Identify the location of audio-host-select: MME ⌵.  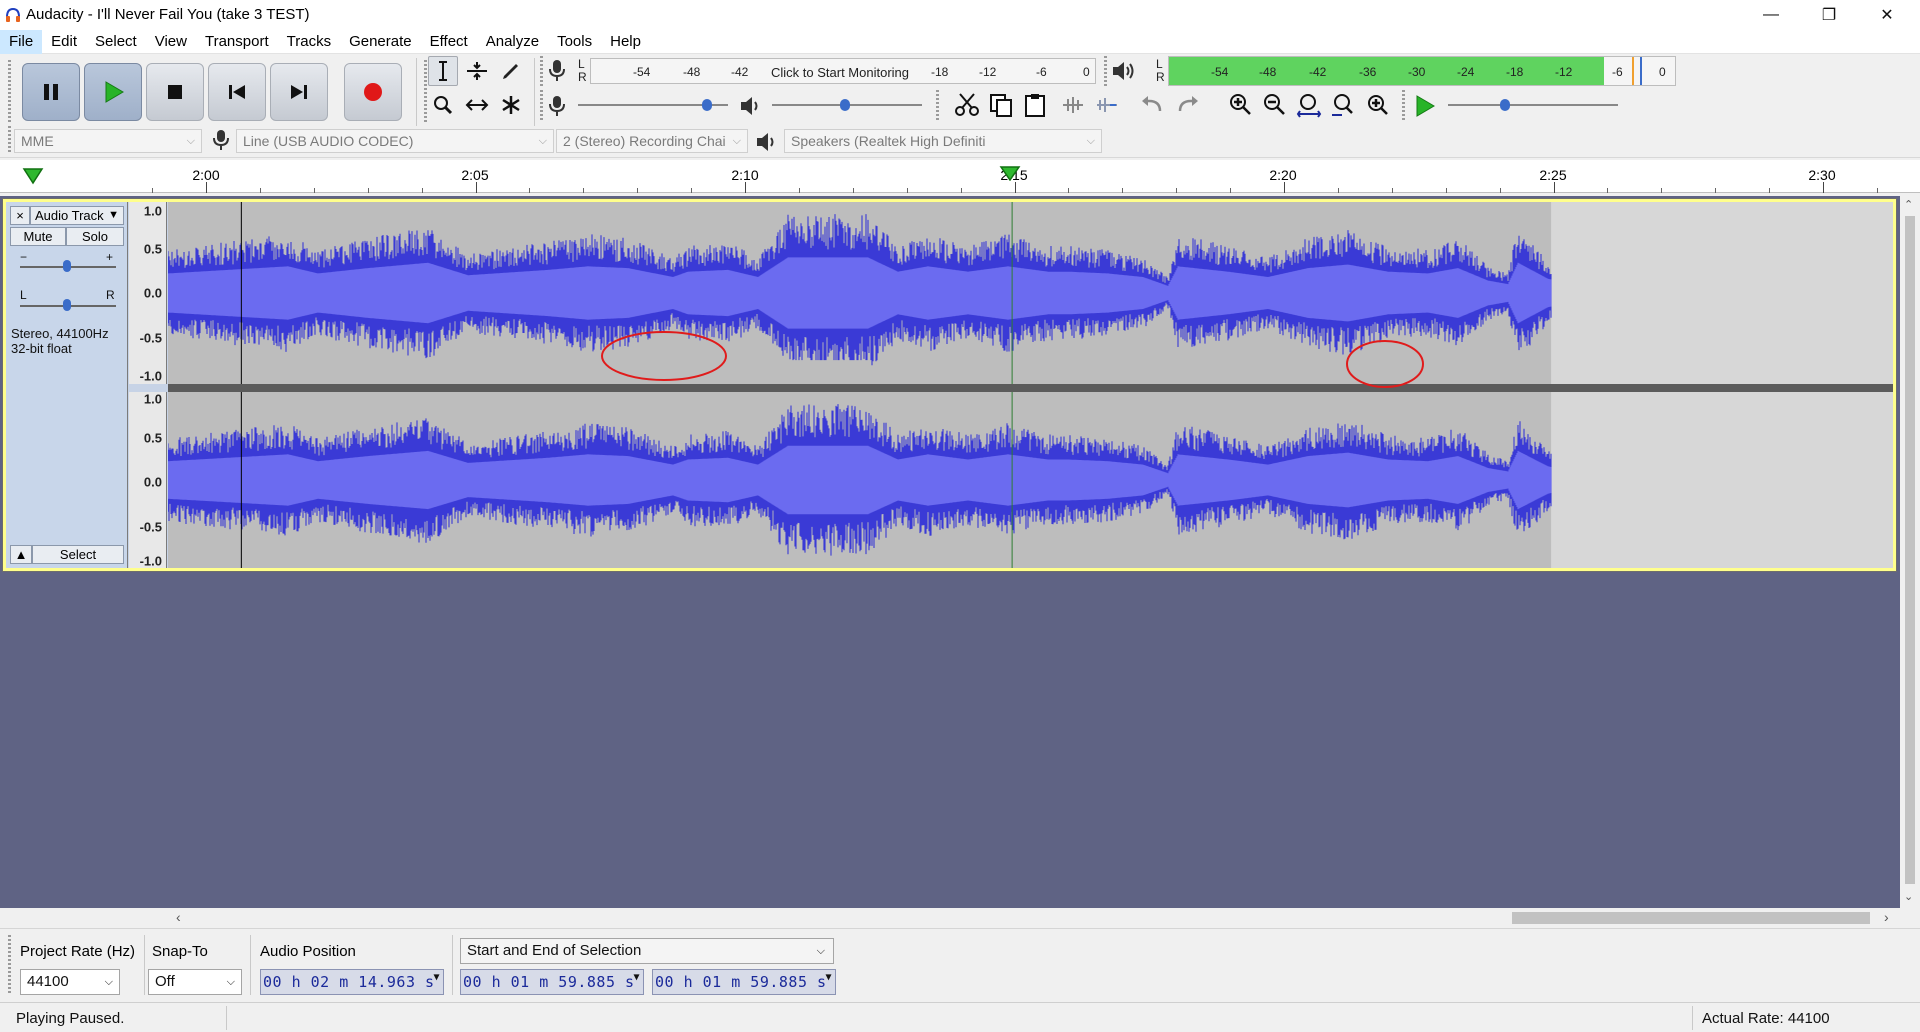
(108, 141).